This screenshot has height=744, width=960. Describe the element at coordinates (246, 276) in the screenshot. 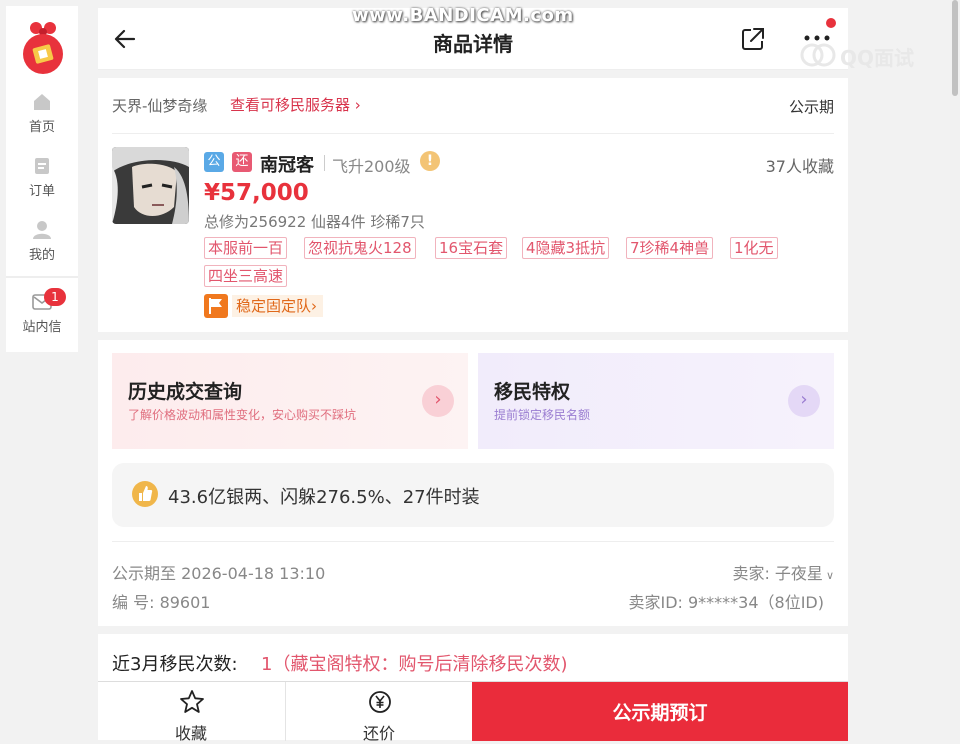

I see `feature-chip: 四坐三高速` at that location.